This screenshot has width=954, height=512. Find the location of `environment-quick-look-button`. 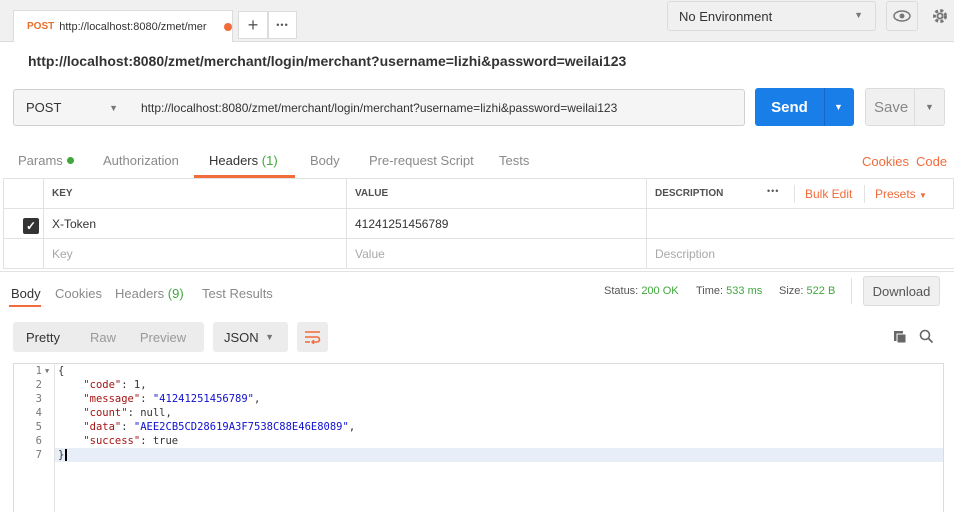

environment-quick-look-button is located at coordinates (902, 16).